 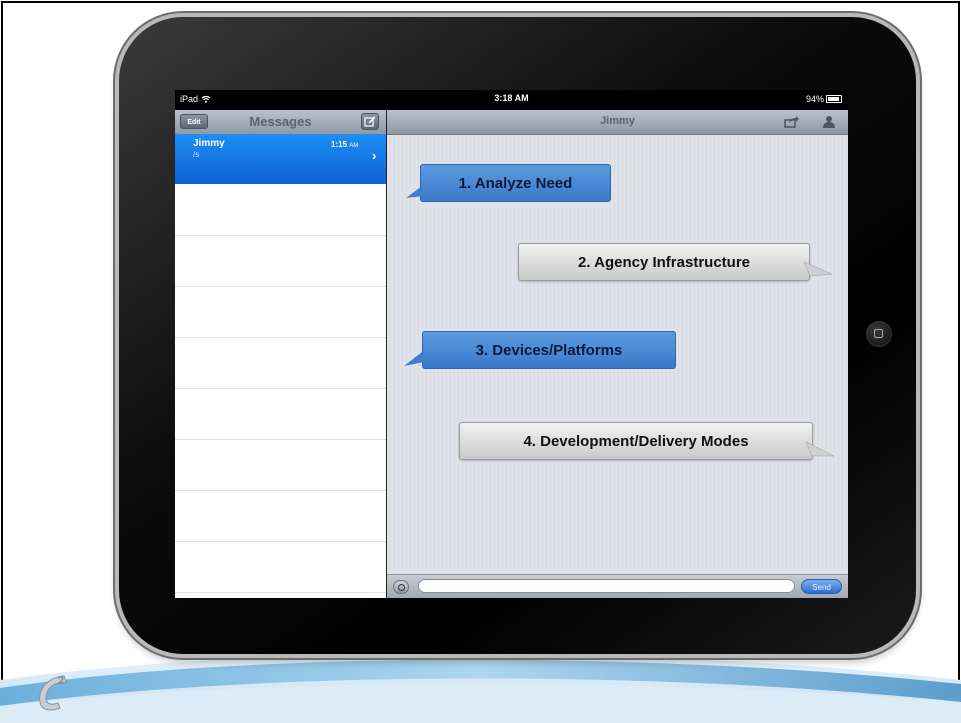 What do you see at coordinates (664, 262) in the screenshot?
I see `callout-agency-infrastructure: 2. Agency Infrastructure` at bounding box center [664, 262].